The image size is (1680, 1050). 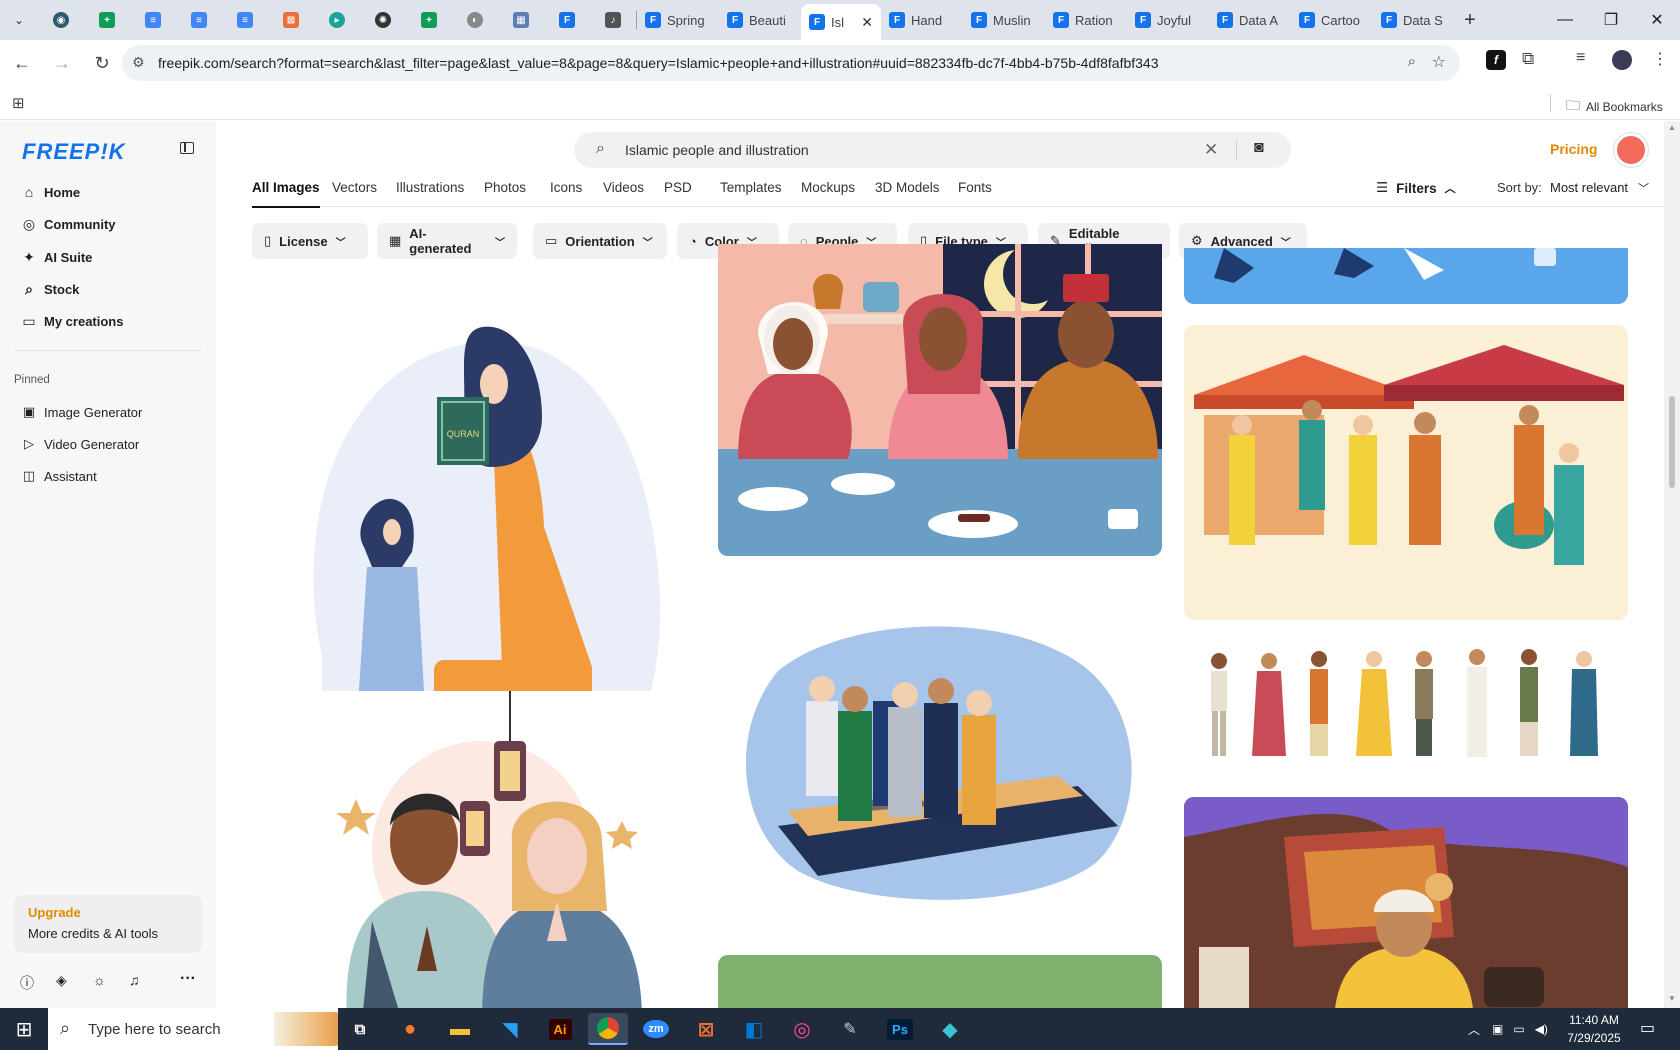 I want to click on nav-ai-suite: ✦ AI Suite, so click(x=109, y=257).